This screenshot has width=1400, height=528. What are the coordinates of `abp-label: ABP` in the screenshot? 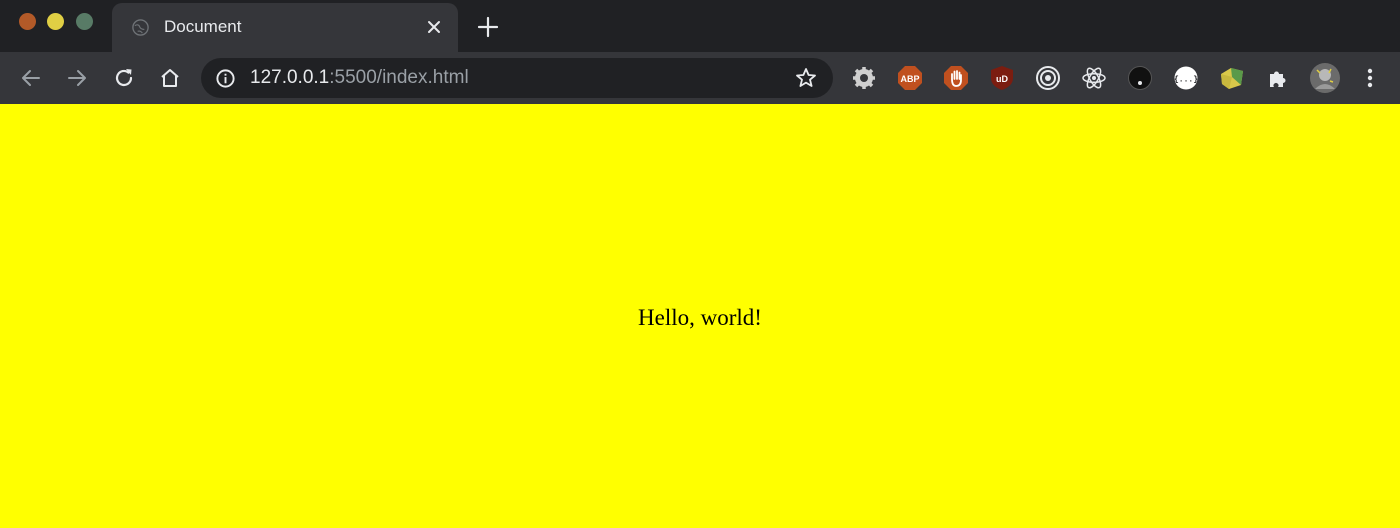 It's located at (909, 79).